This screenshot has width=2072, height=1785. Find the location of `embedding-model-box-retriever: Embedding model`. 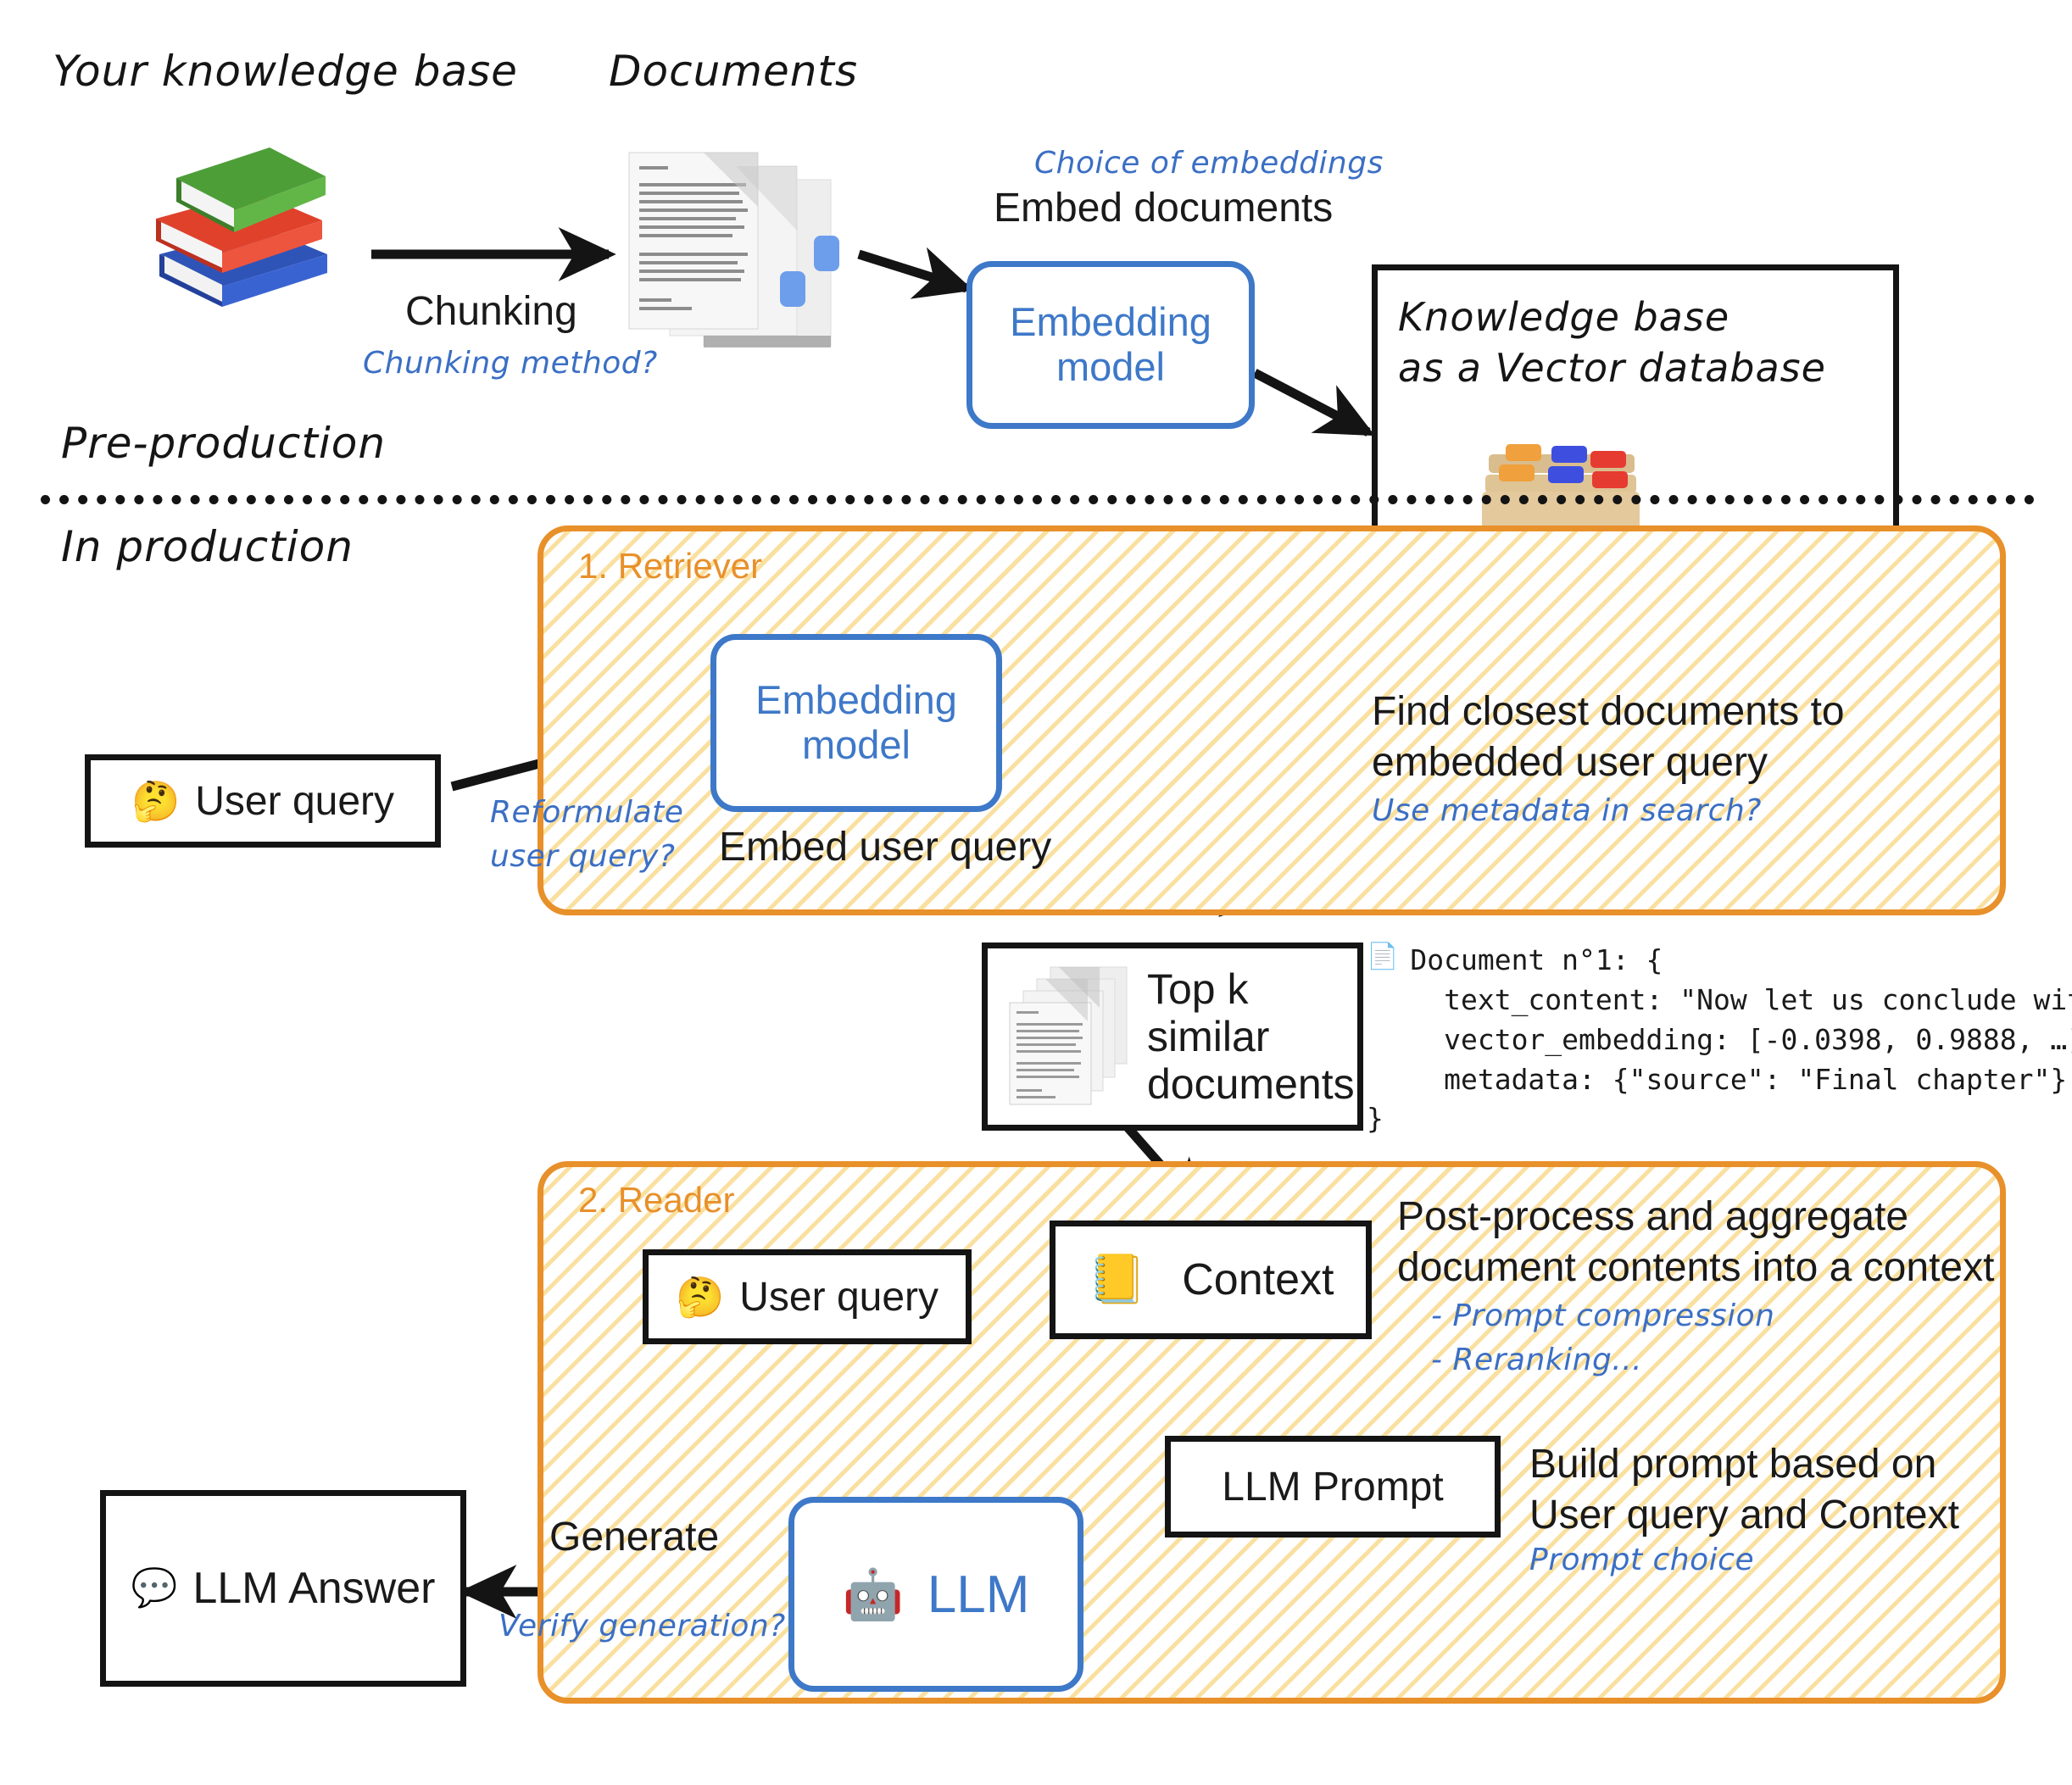

embedding-model-box-retriever: Embedding model is located at coordinates (856, 723).